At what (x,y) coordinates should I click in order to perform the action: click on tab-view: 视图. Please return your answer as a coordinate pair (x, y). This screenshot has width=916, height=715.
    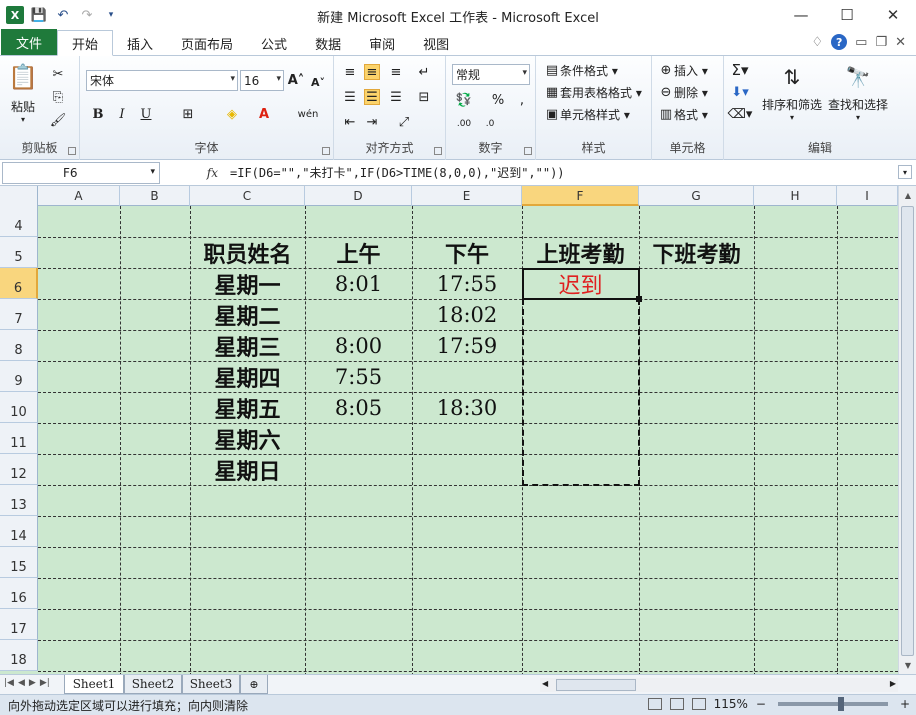
    Looking at the image, I should click on (436, 43).